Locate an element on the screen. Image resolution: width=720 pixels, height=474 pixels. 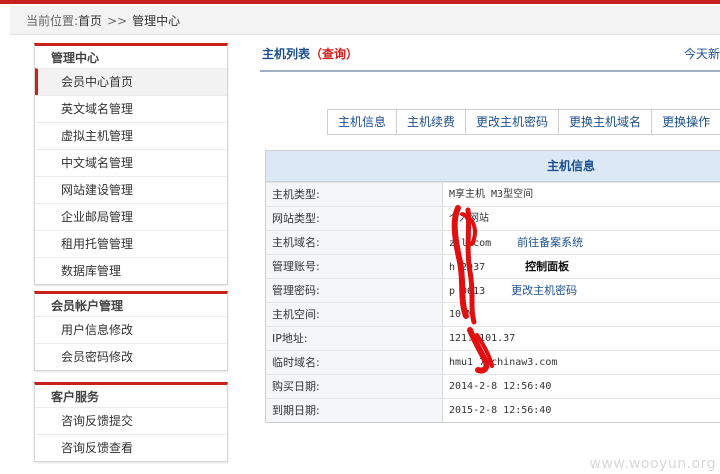
breadcrumb-current: 管理中心 is located at coordinates (156, 21).